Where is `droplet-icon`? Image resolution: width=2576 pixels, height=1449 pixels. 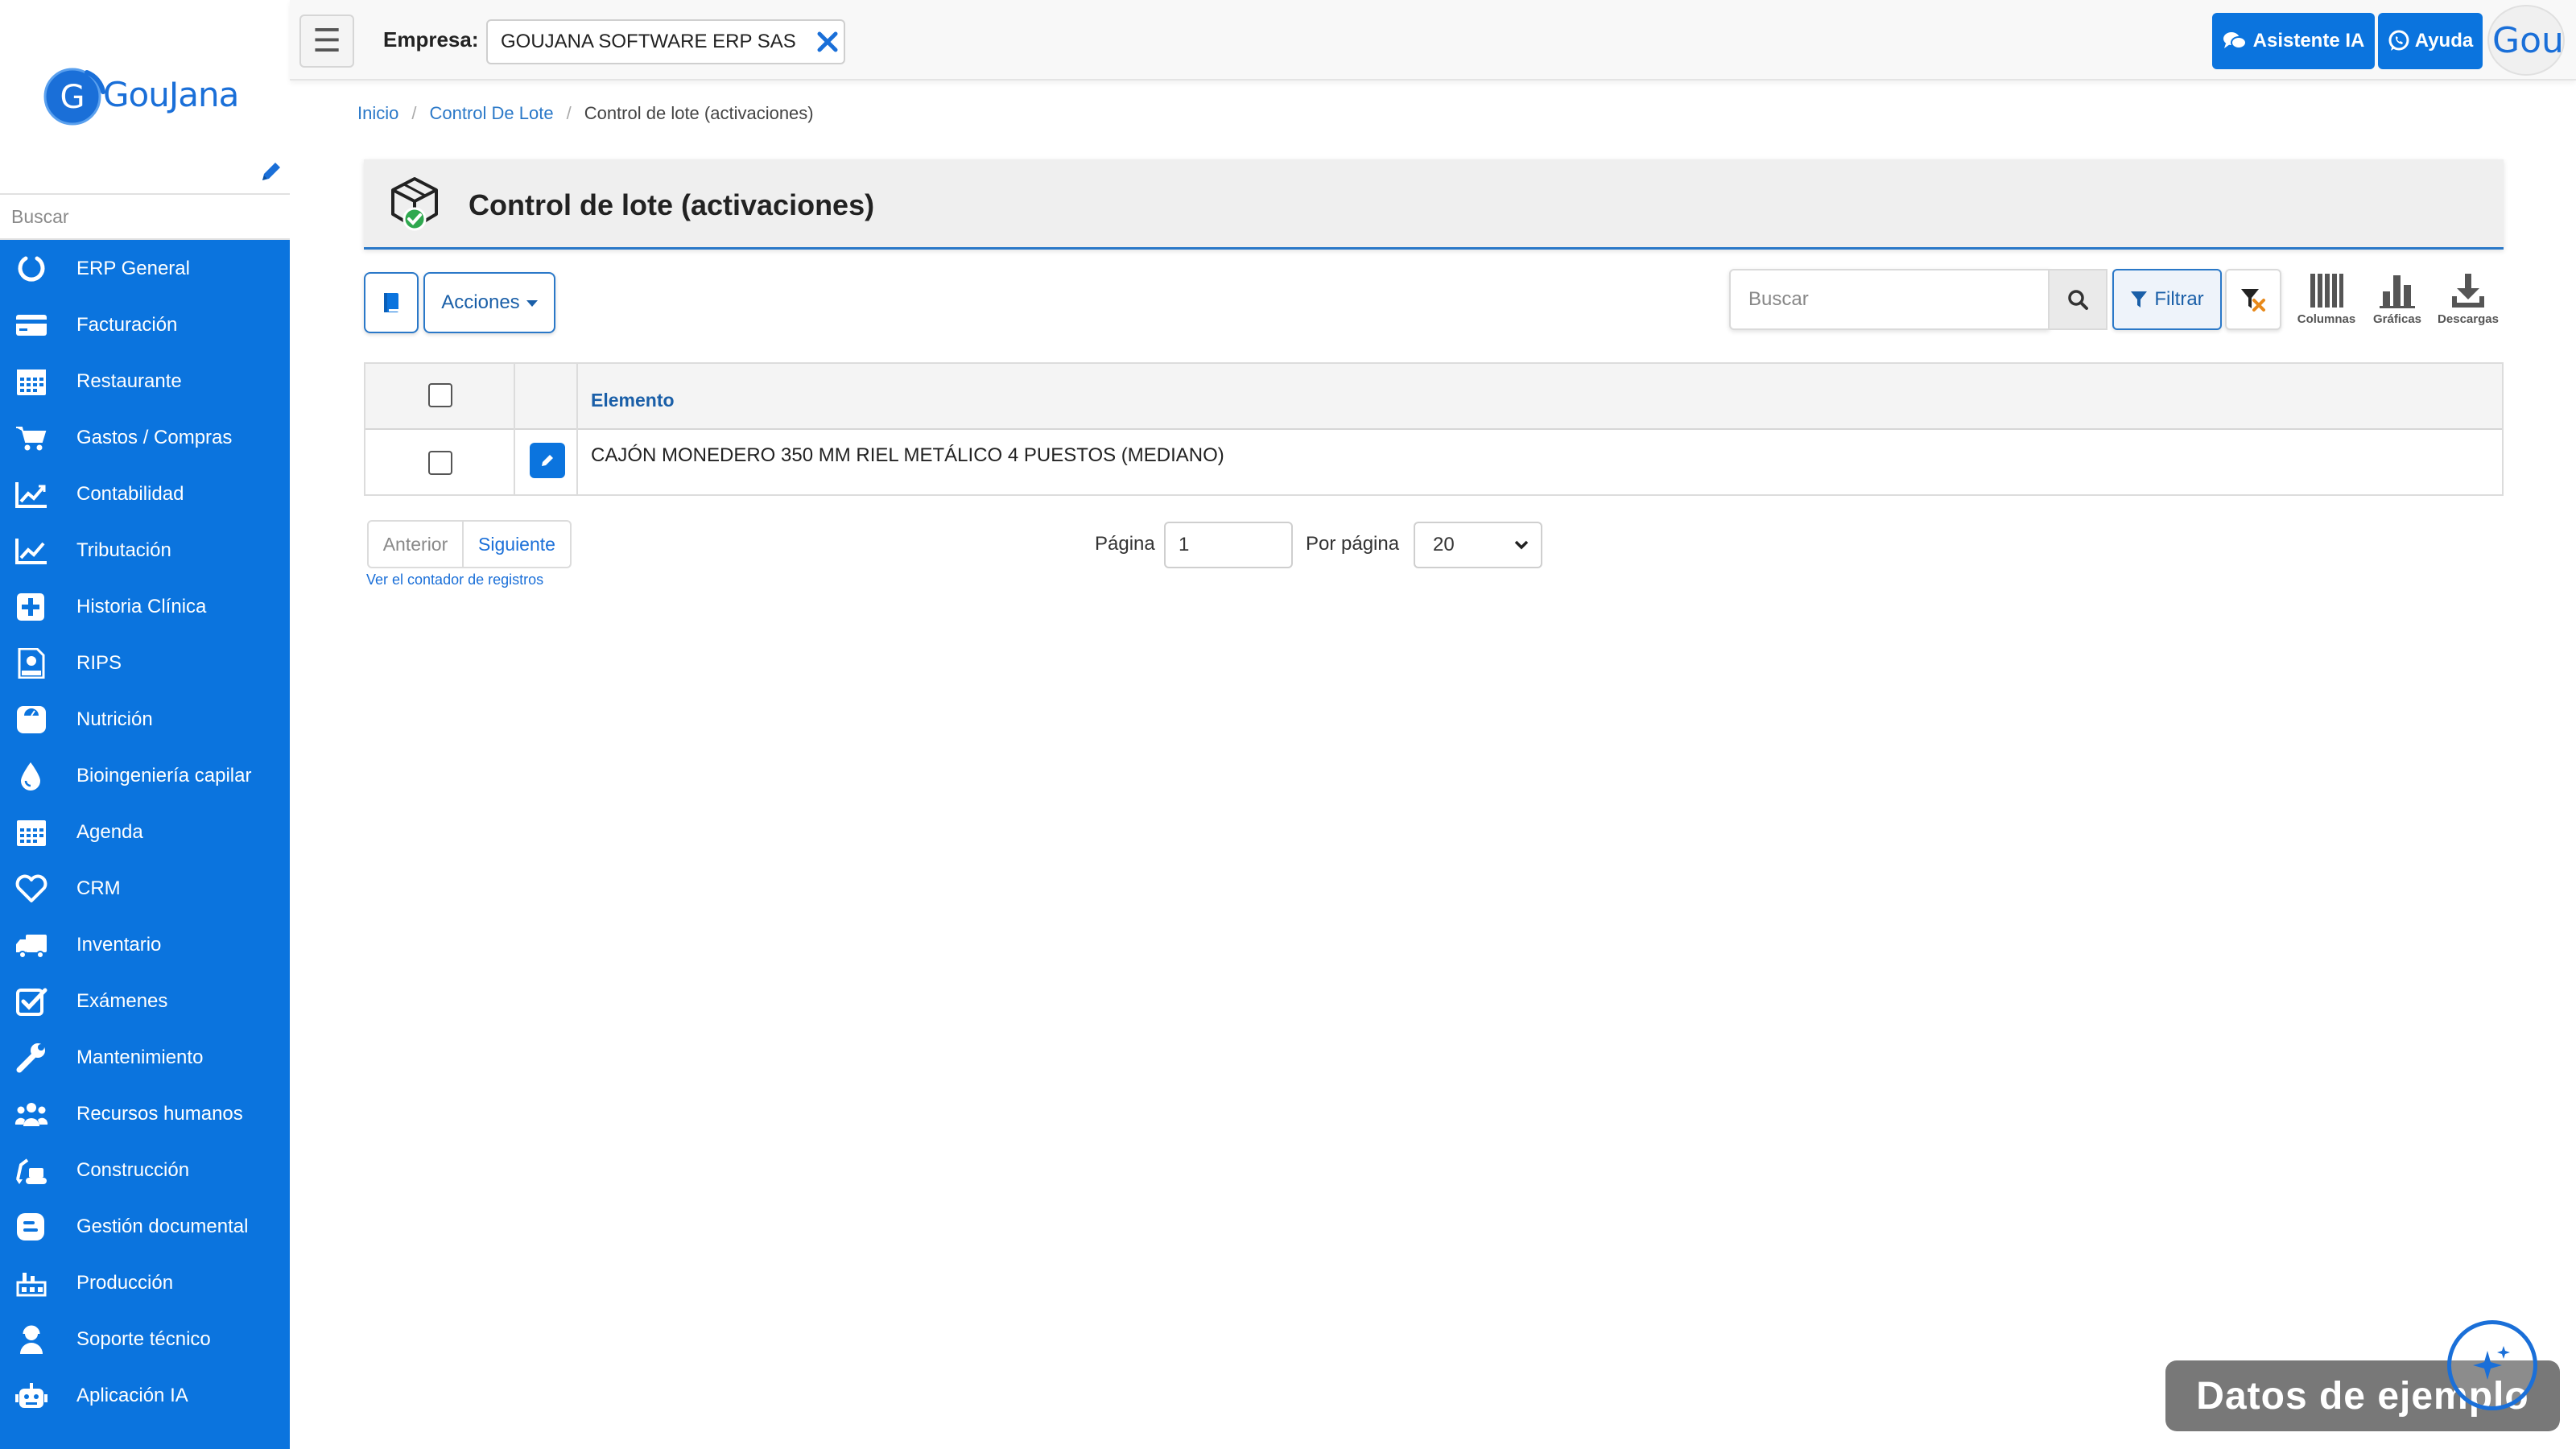
droplet-icon is located at coordinates (31, 776).